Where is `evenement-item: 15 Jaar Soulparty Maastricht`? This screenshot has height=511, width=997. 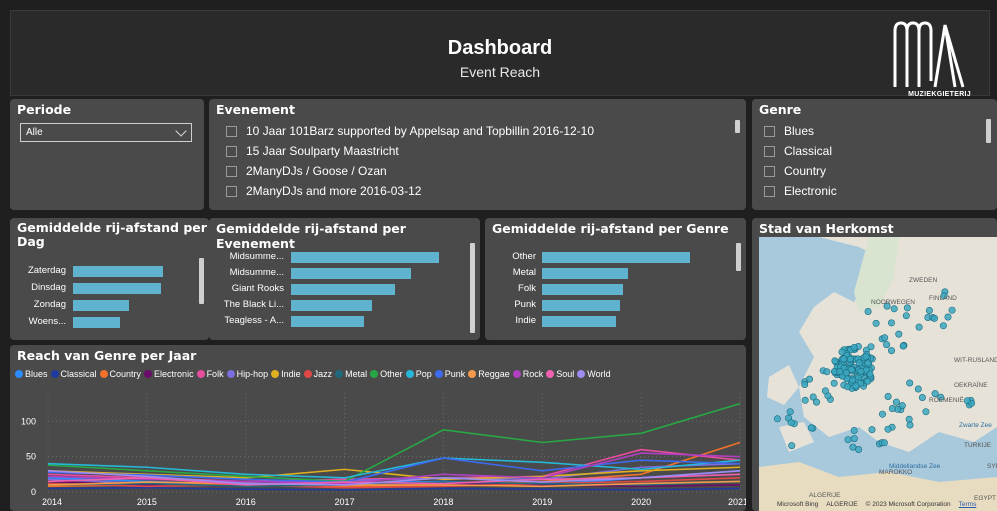 evenement-item: 15 Jaar Soulparty Maastricht is located at coordinates (479, 151).